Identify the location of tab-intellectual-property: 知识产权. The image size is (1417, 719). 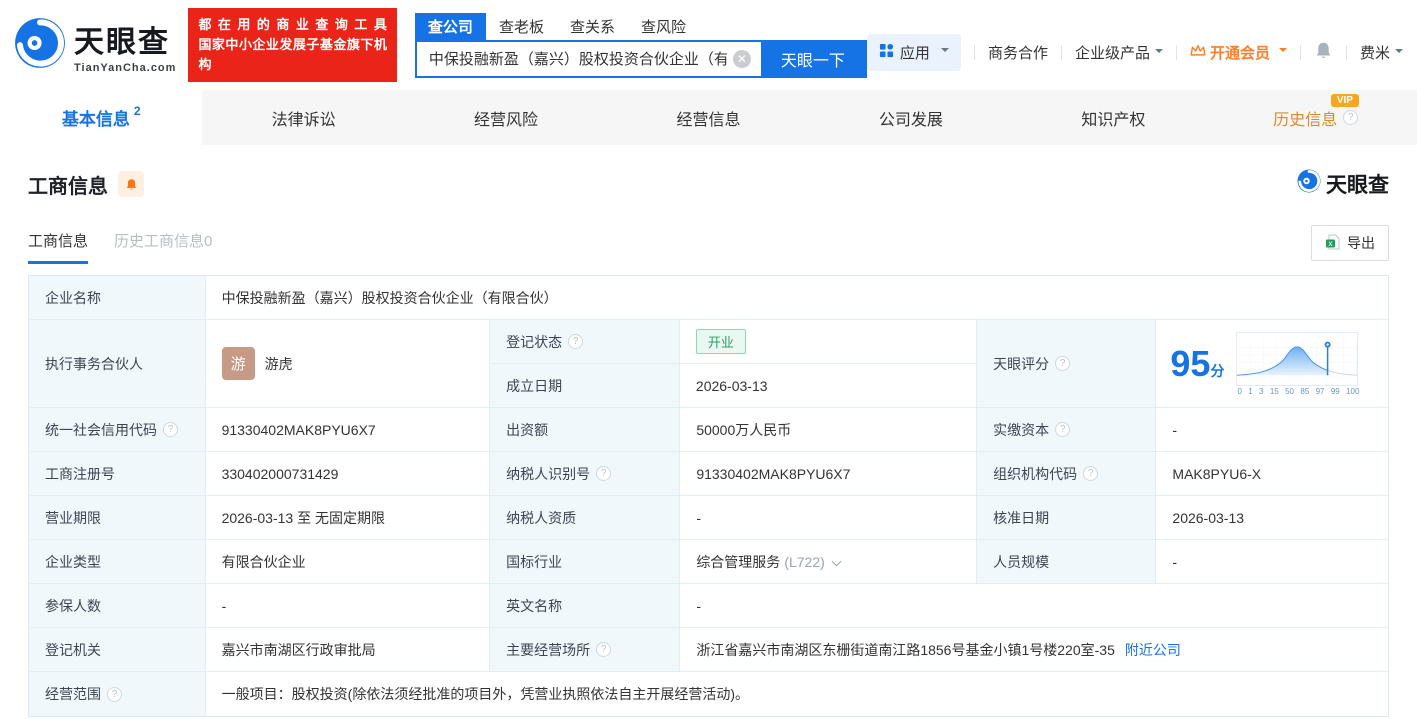
(1113, 117).